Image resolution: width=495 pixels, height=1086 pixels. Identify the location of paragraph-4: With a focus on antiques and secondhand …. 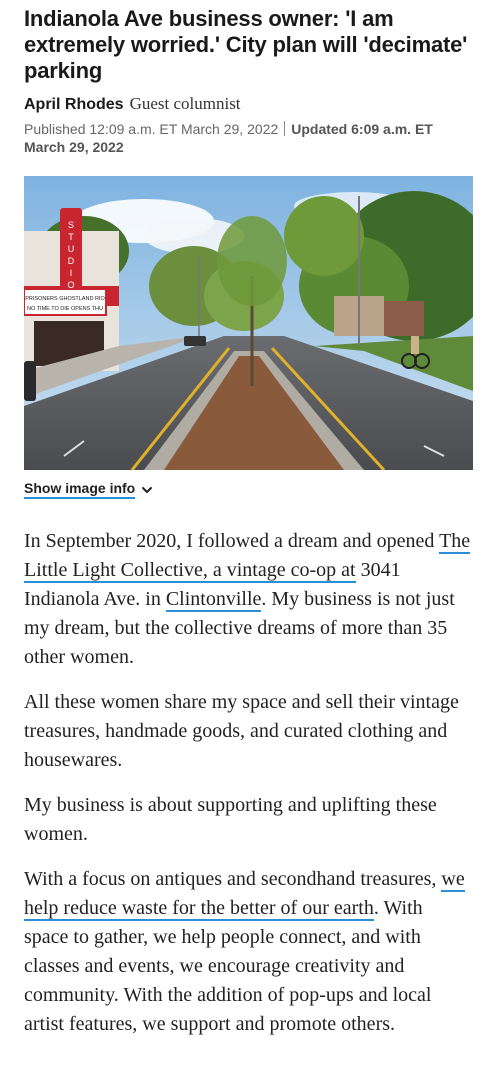
(244, 951).